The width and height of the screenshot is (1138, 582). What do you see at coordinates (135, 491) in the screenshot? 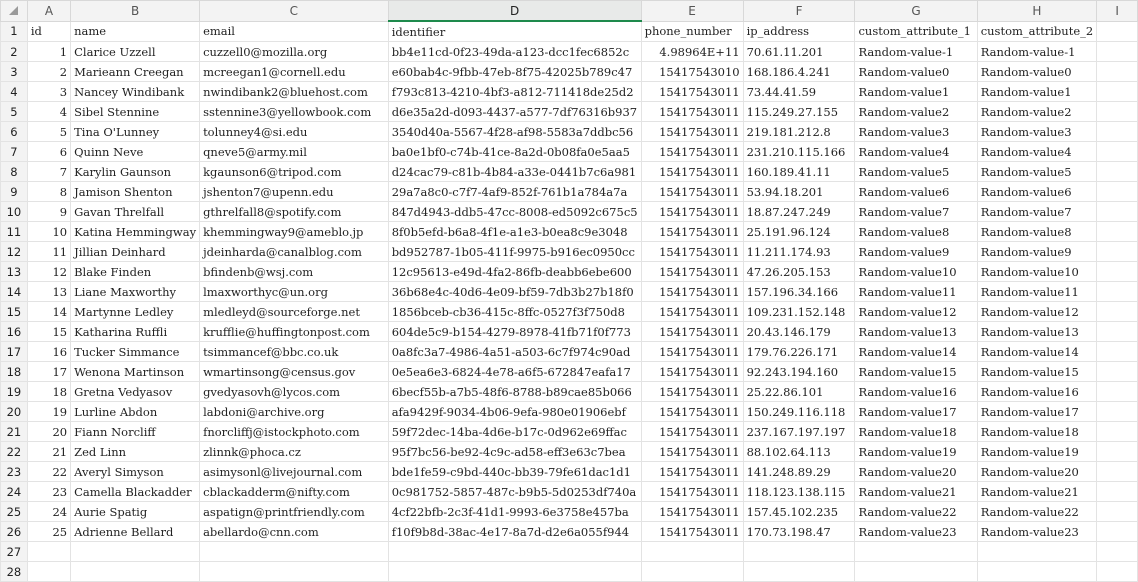
I see `cell: Camella Blackadder` at bounding box center [135, 491].